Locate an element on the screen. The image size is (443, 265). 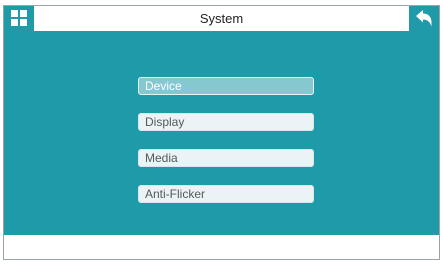
home-button is located at coordinates (19, 18).